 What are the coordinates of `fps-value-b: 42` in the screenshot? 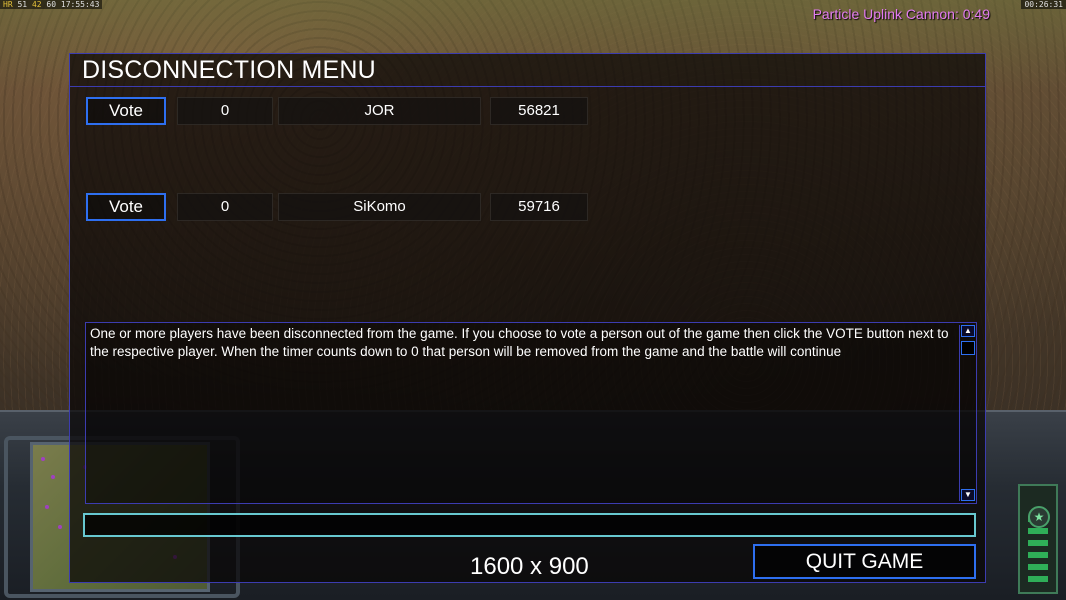 It's located at (36, 4).